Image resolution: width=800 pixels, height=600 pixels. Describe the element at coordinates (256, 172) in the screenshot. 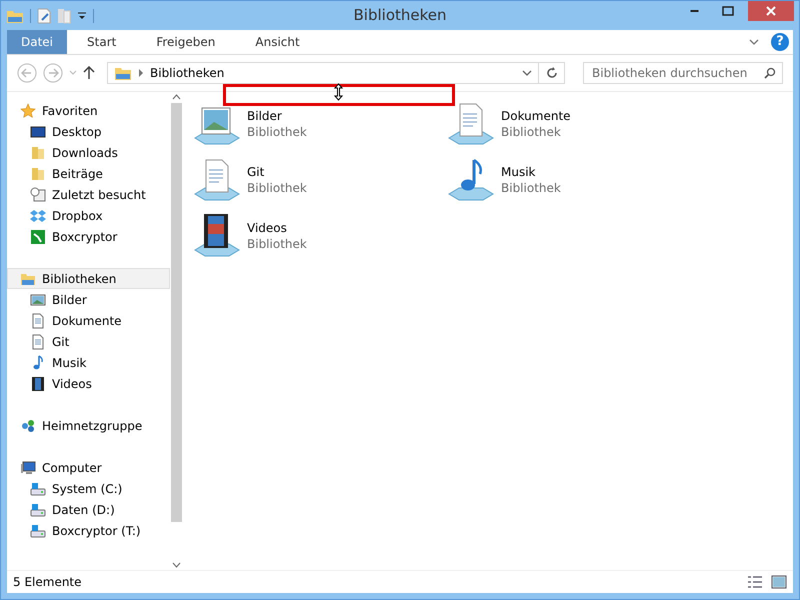

I see `library-name: Git` at that location.